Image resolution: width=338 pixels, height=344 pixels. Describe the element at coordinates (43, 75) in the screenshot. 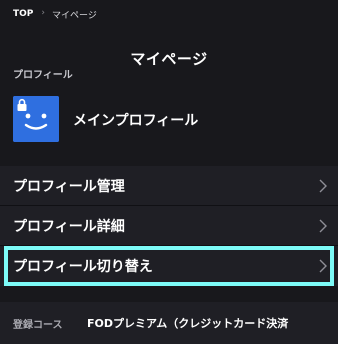

I see `profile-section-label: プロフィール` at that location.